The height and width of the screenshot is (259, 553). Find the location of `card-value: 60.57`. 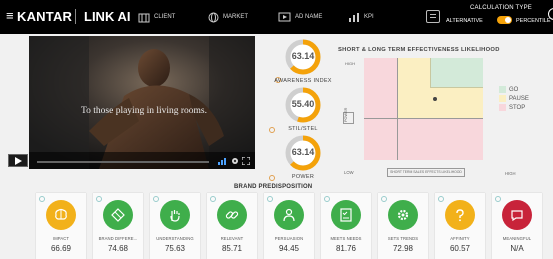

card-value: 60.57 is located at coordinates (460, 248).